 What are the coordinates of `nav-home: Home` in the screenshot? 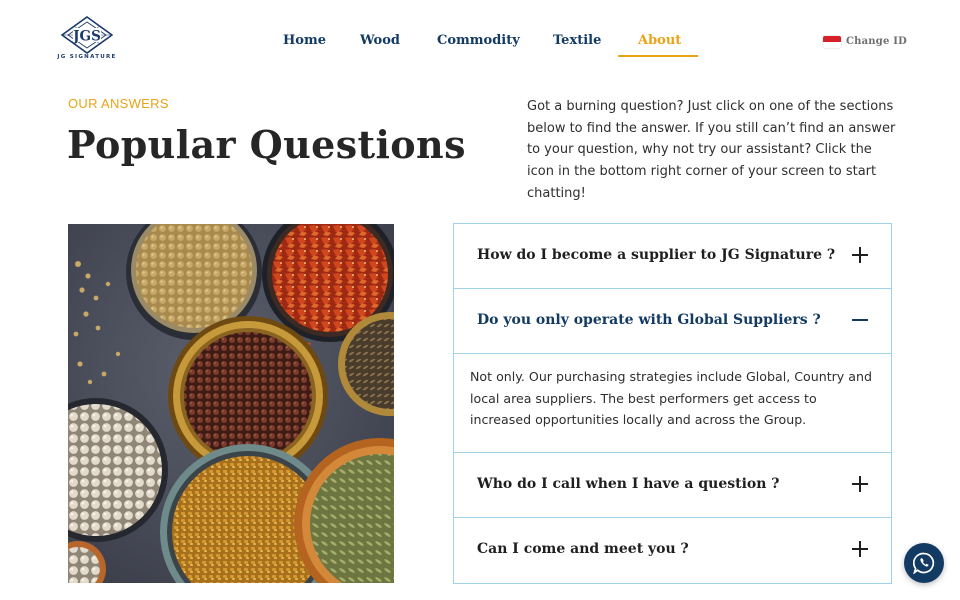 It's located at (304, 40).